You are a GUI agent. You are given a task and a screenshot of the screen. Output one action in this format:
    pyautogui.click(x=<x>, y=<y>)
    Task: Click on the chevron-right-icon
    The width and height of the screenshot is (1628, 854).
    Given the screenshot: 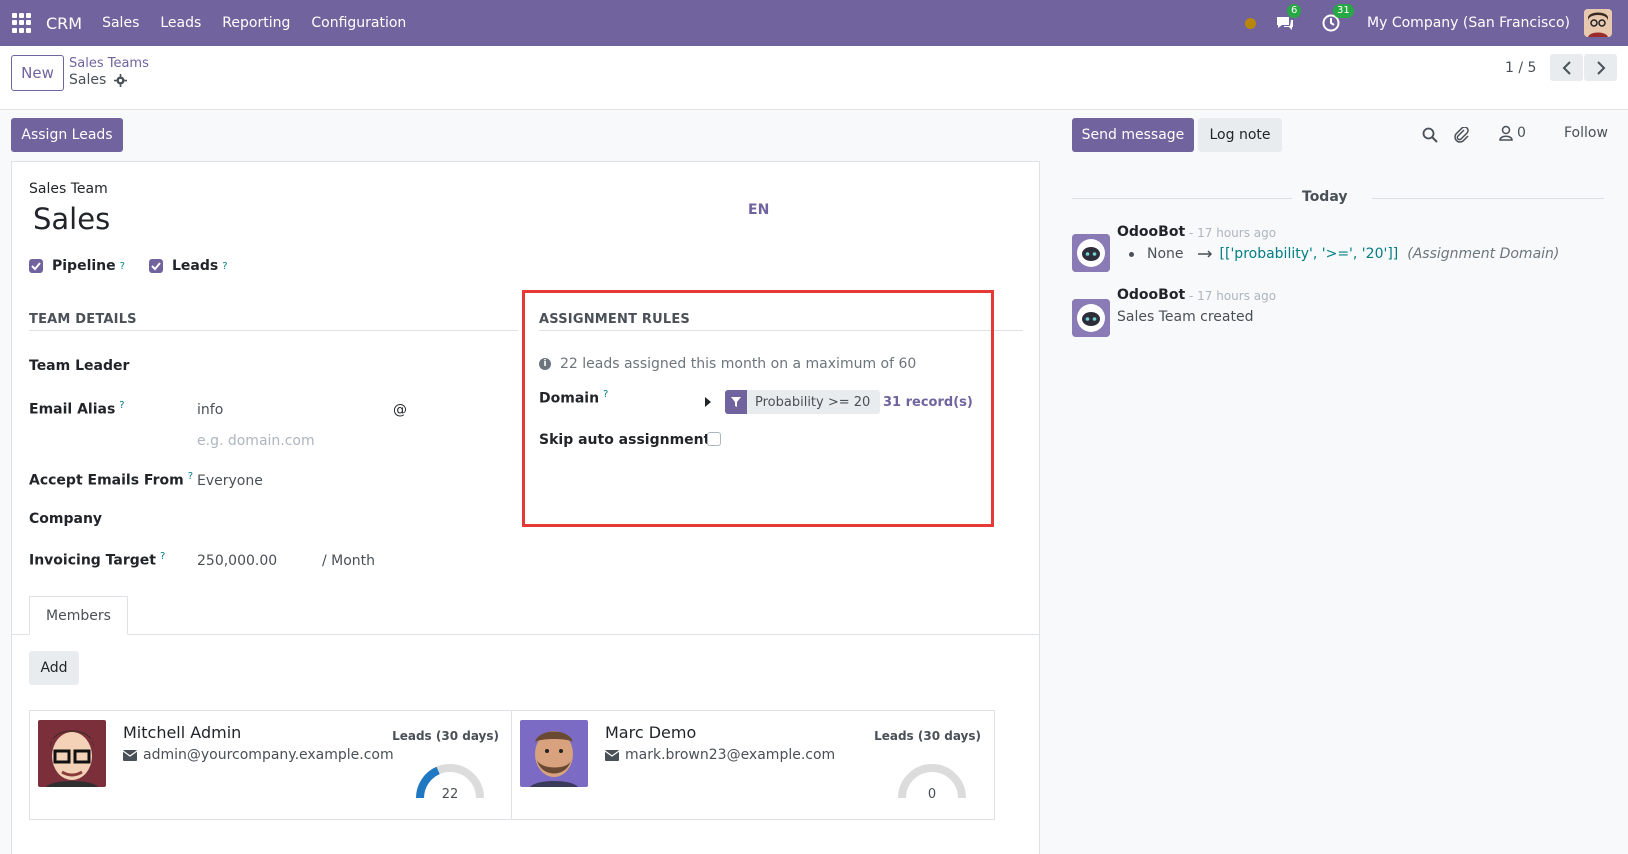 What is the action you would take?
    pyautogui.click(x=1600, y=67)
    